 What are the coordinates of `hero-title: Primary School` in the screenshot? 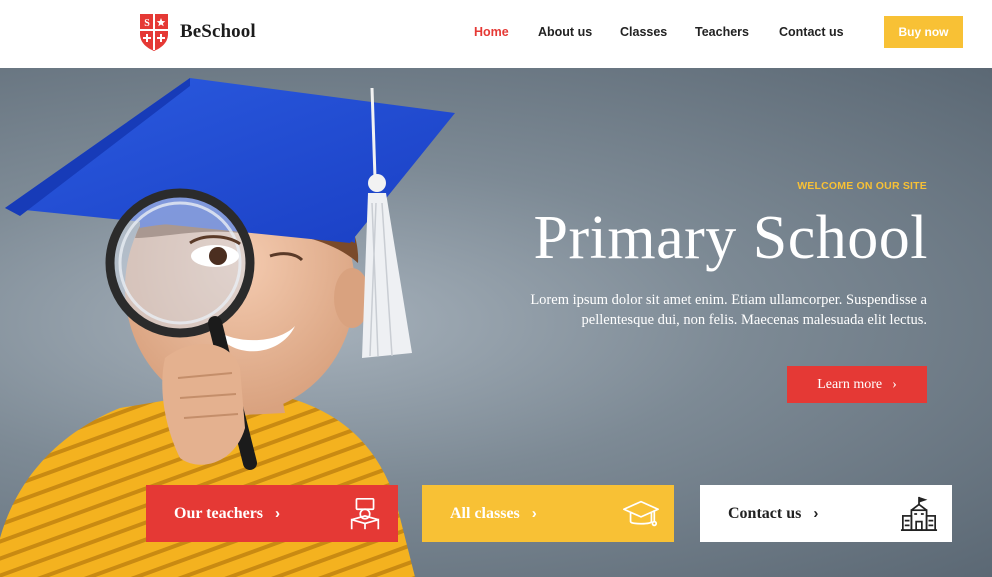 It's located at (730, 238).